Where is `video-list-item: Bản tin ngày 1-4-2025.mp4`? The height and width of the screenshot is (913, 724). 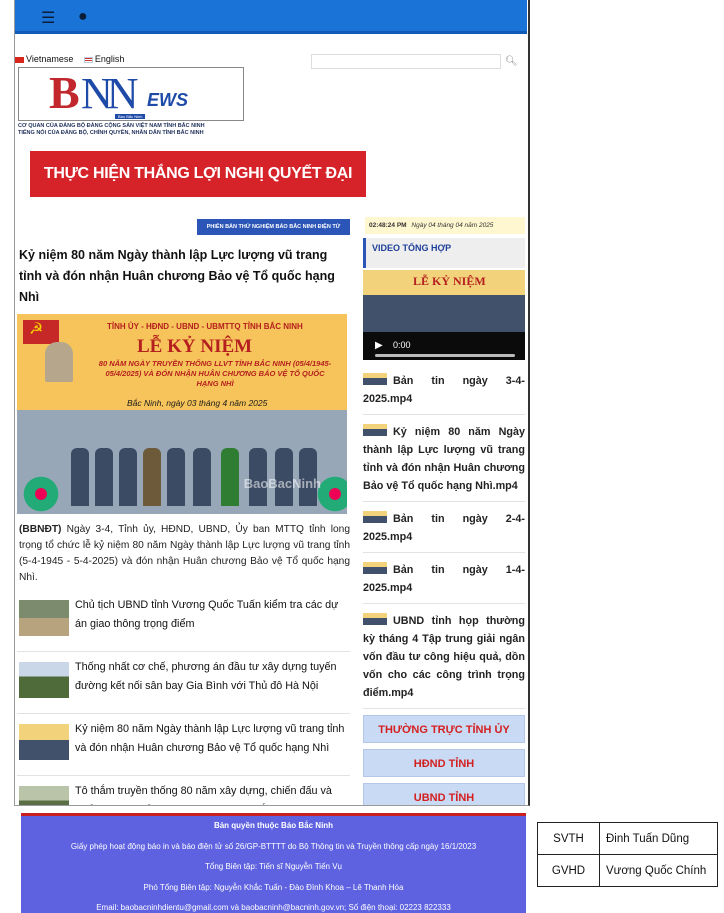
video-list-item: Bản tin ngày 1-4-2025.mp4 is located at coordinates (444, 578).